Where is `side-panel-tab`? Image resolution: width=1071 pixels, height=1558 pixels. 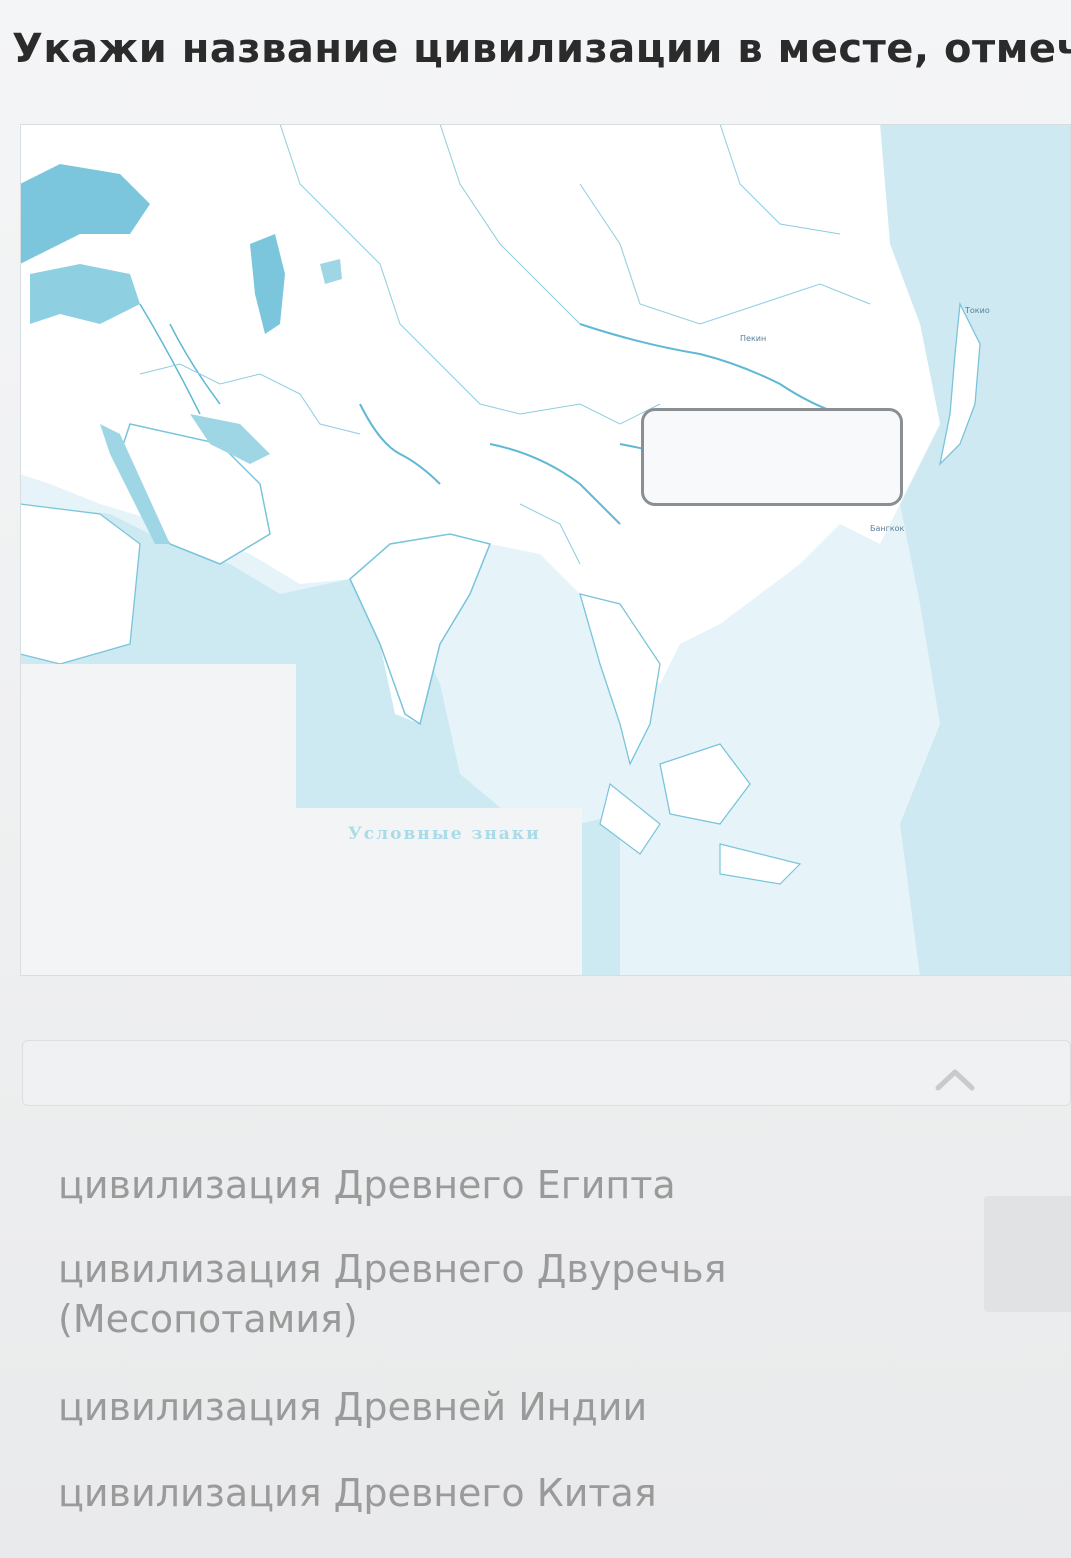
side-panel-tab is located at coordinates (1027, 1254).